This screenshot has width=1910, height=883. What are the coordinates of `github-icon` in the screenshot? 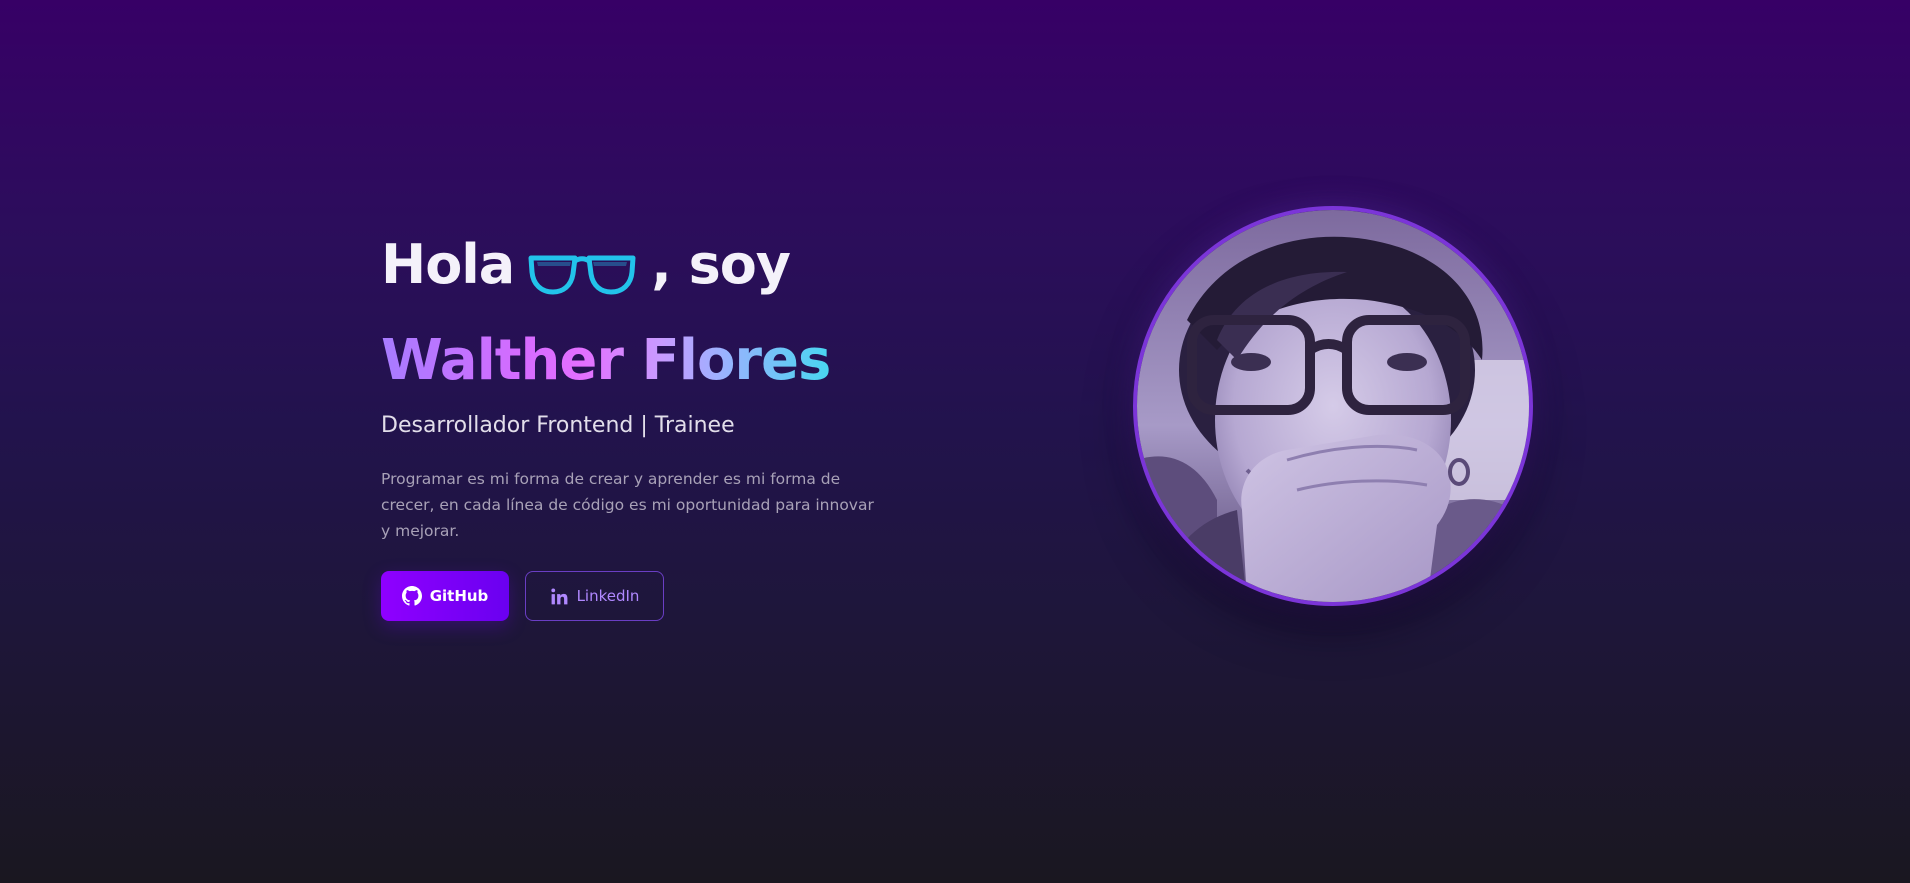 It's located at (411, 596).